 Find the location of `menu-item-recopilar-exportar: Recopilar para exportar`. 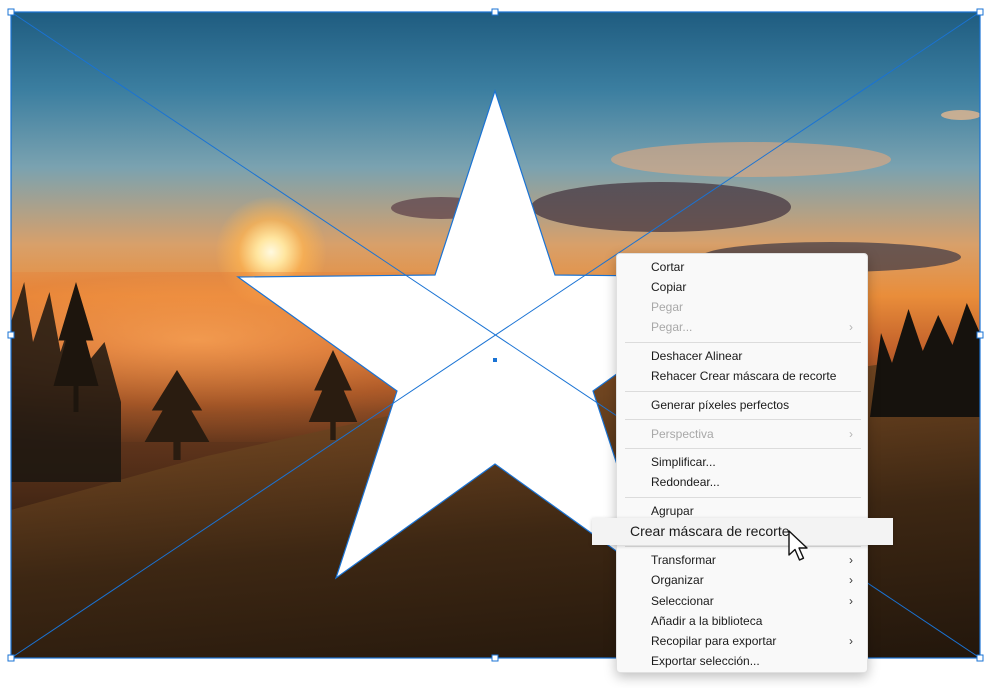

menu-item-recopilar-exportar: Recopilar para exportar is located at coordinates (713, 641).